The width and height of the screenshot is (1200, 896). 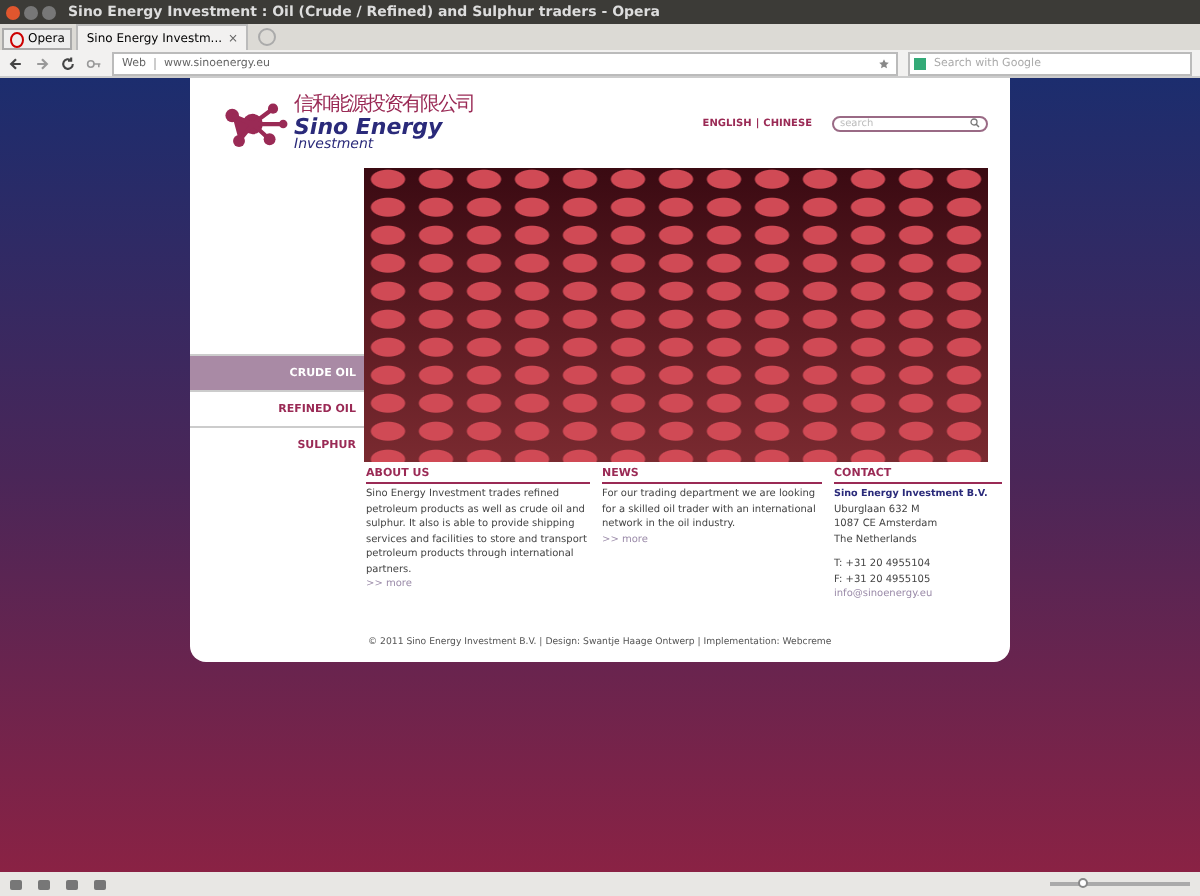 What do you see at coordinates (68, 63) in the screenshot?
I see `reload-icon` at bounding box center [68, 63].